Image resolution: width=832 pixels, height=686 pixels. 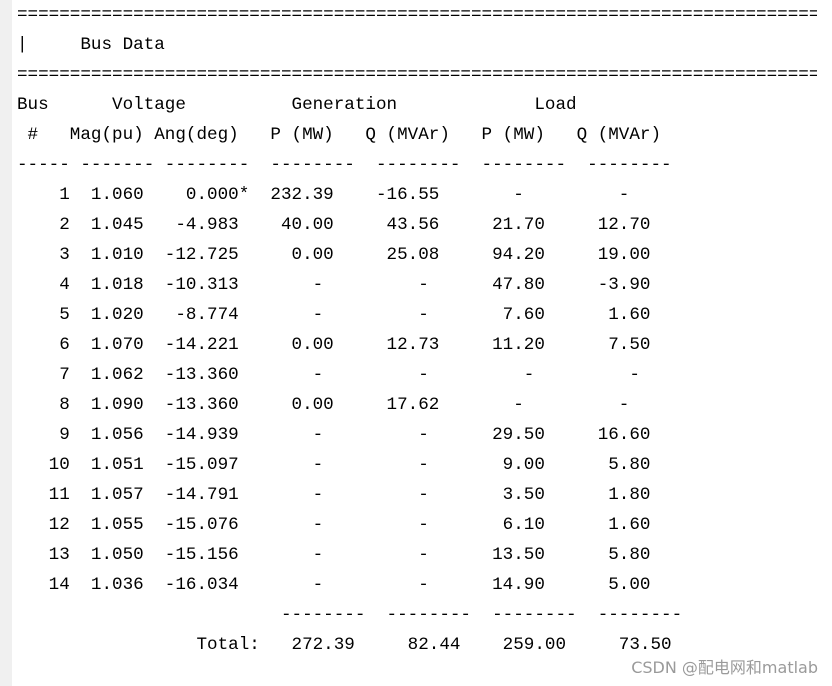 I want to click on table-row: 5 1.020 -8.774 - - 7.60 1.60, so click(x=344, y=315).